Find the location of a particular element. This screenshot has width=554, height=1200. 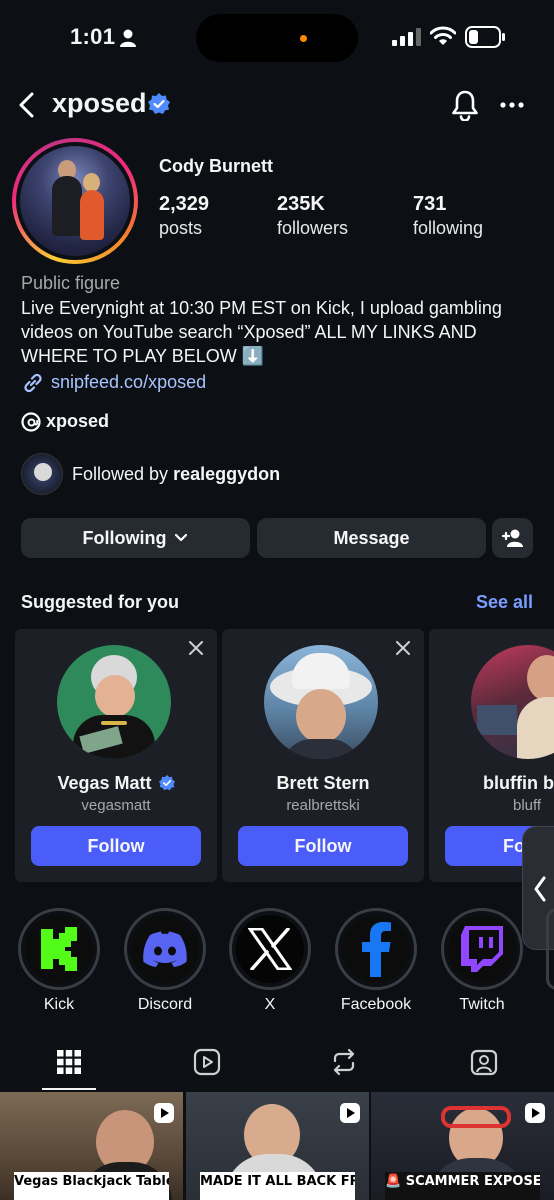

message-button-label: Message is located at coordinates (371, 537).